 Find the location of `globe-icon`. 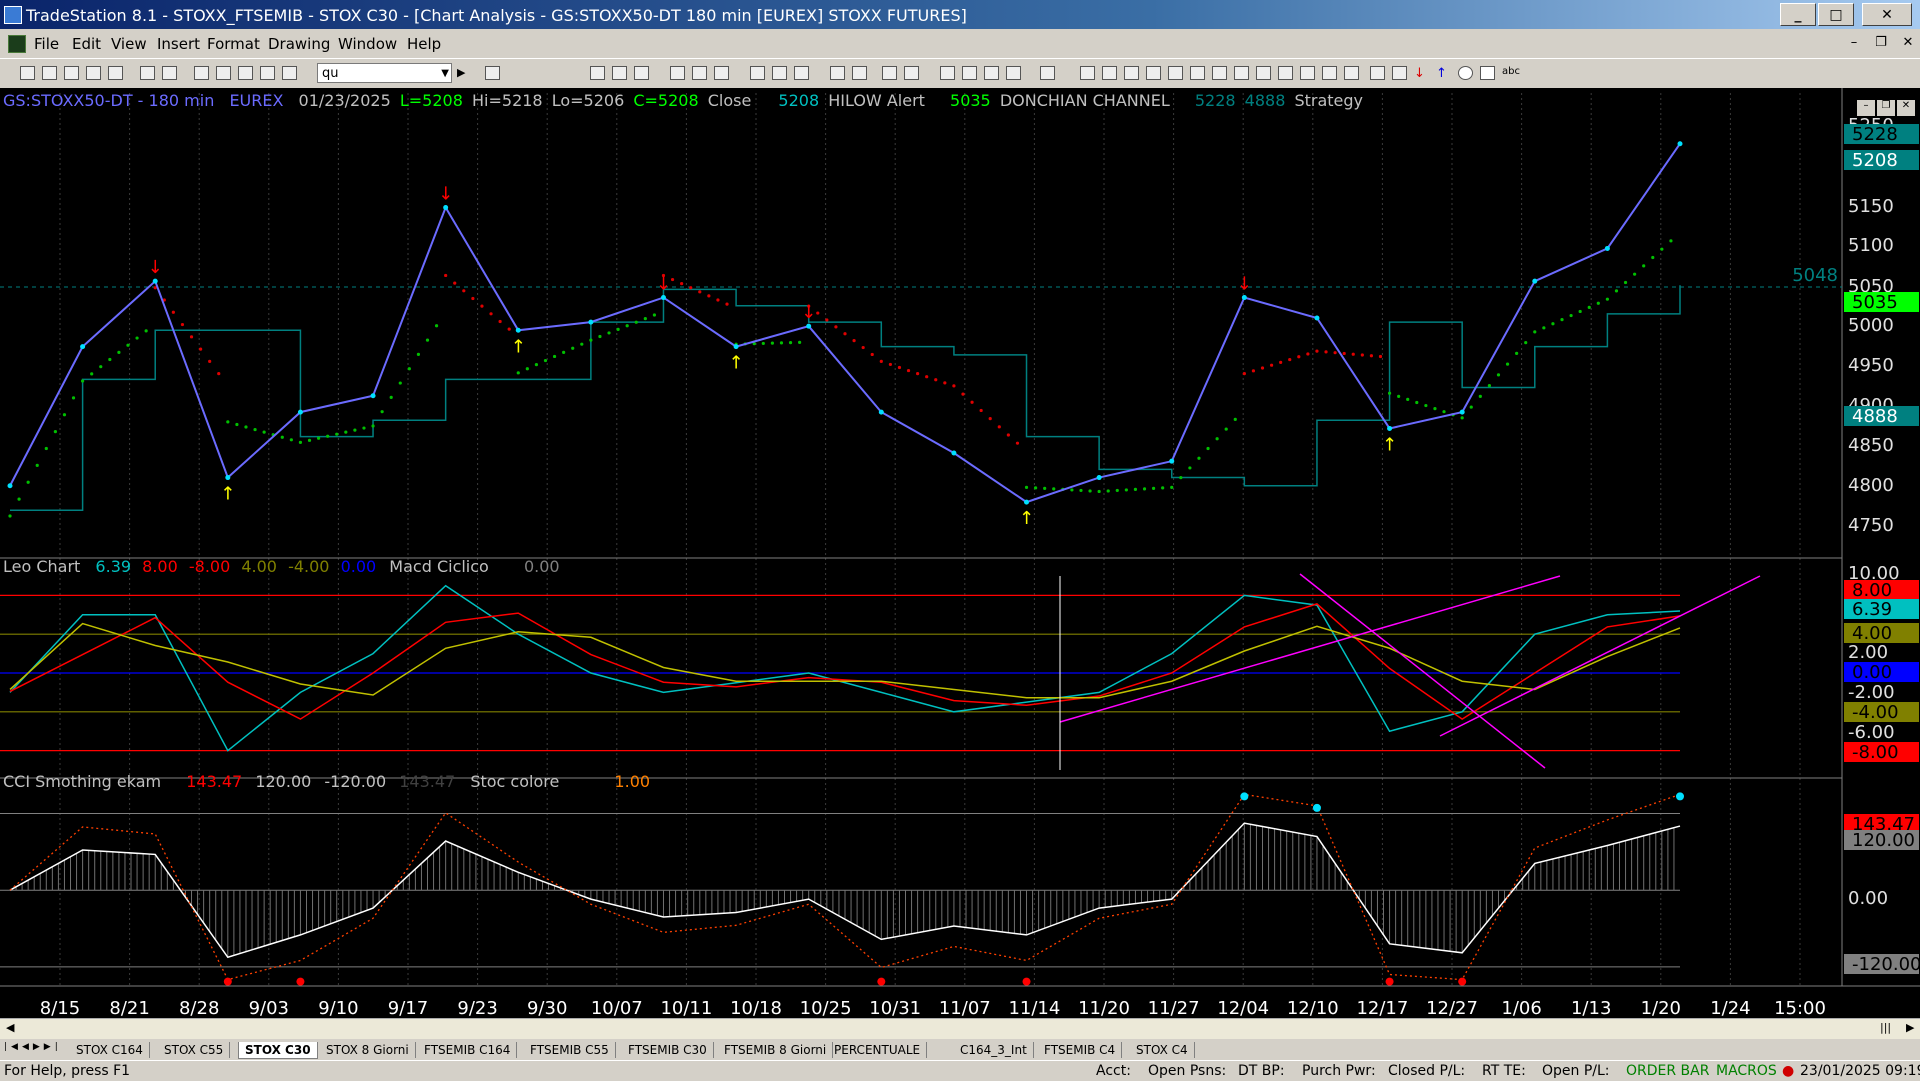

globe-icon is located at coordinates (289, 73).